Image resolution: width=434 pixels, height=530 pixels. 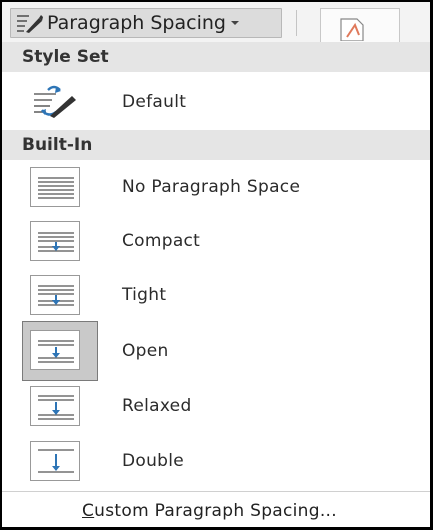 I want to click on menu-item-no-paragraph-space: No Paragraph Space, so click(x=216, y=187).